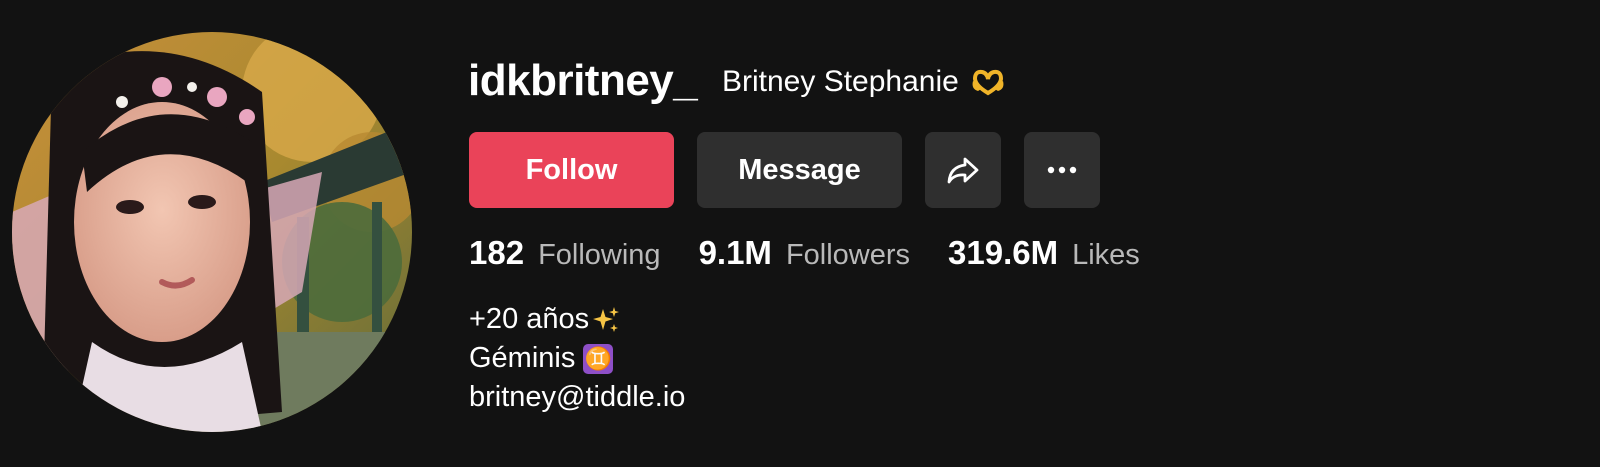 This screenshot has width=1600, height=467. What do you see at coordinates (497, 252) in the screenshot?
I see `stat-value: 182` at bounding box center [497, 252].